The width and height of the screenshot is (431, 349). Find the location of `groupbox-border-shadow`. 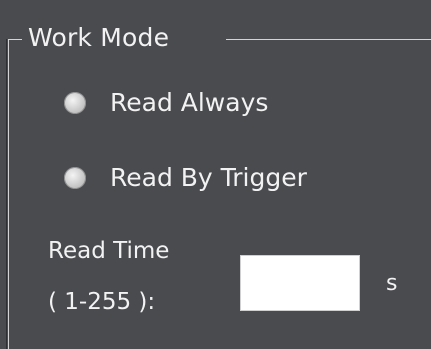

groupbox-border-shadow is located at coordinates (6, 194).